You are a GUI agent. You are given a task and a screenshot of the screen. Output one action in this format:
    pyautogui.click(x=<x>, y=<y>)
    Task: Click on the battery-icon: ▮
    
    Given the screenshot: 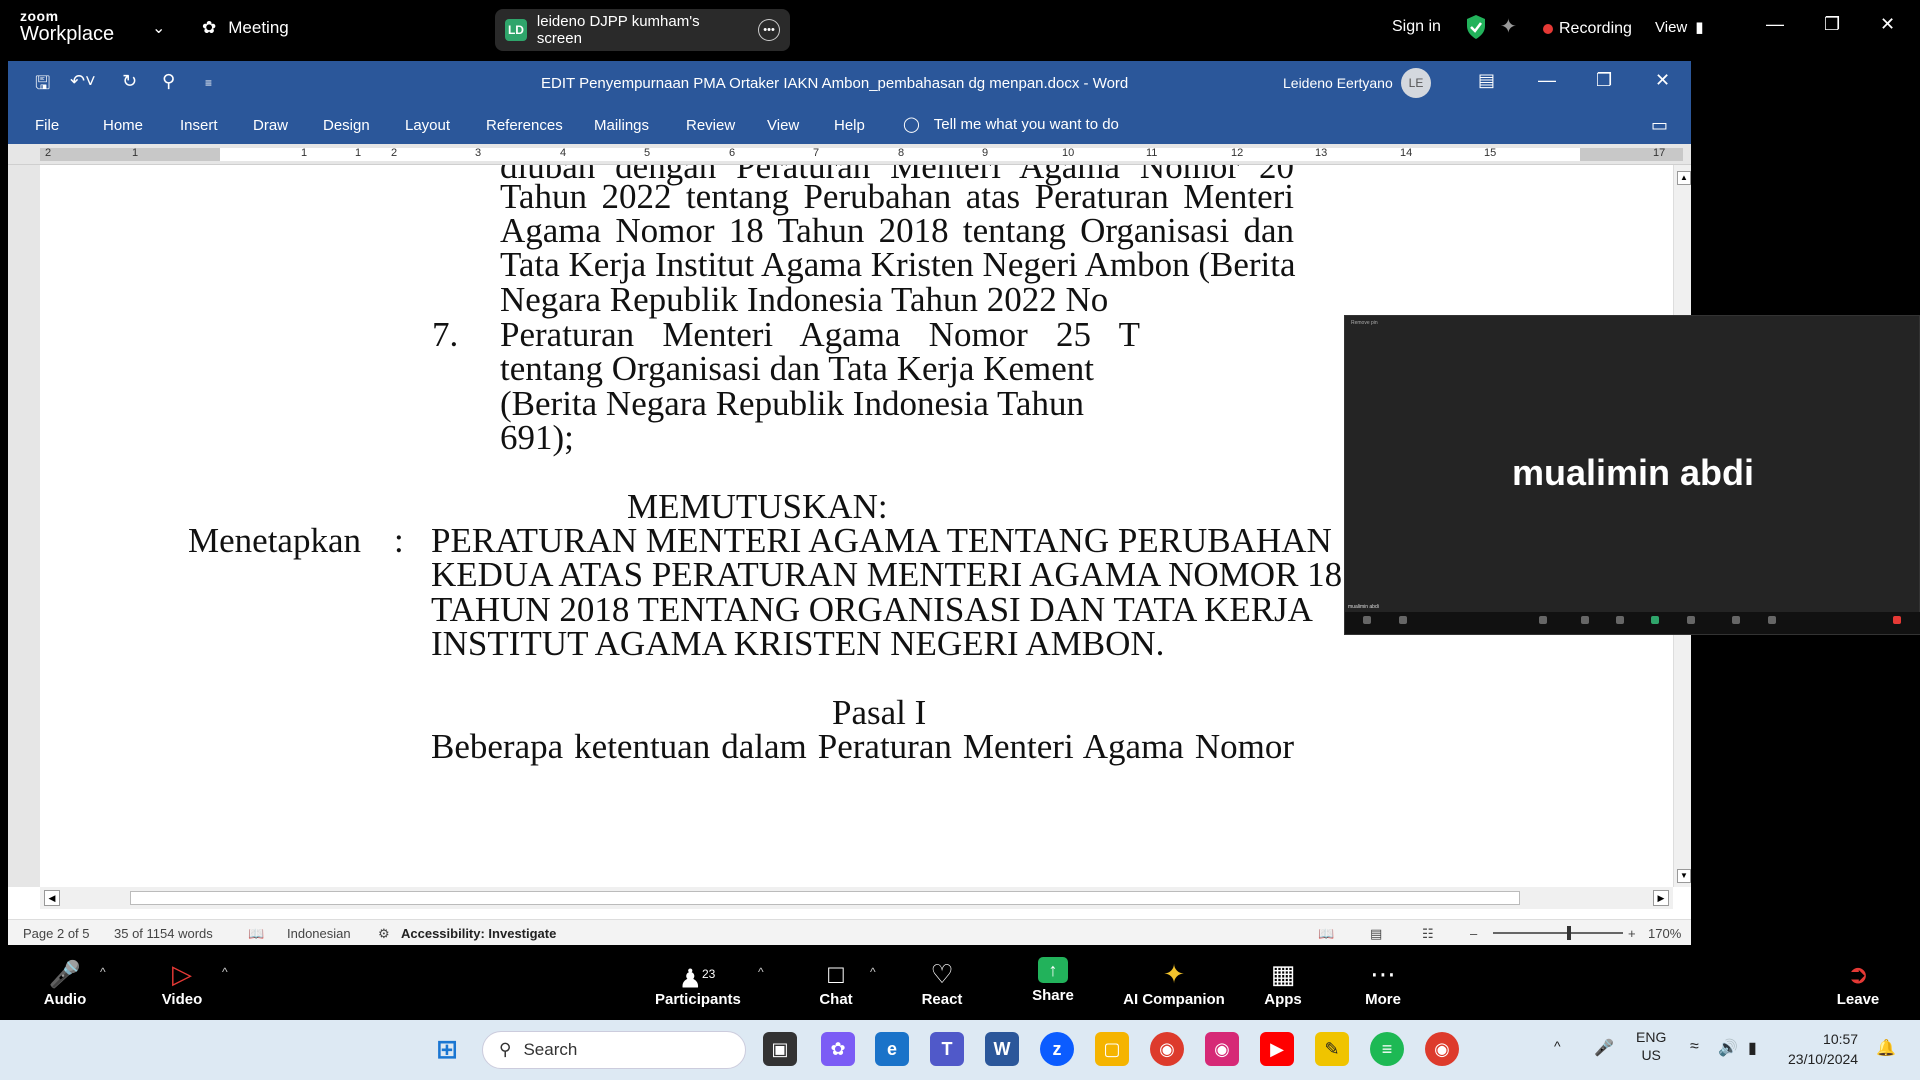 What is the action you would take?
    pyautogui.click(x=1752, y=1048)
    